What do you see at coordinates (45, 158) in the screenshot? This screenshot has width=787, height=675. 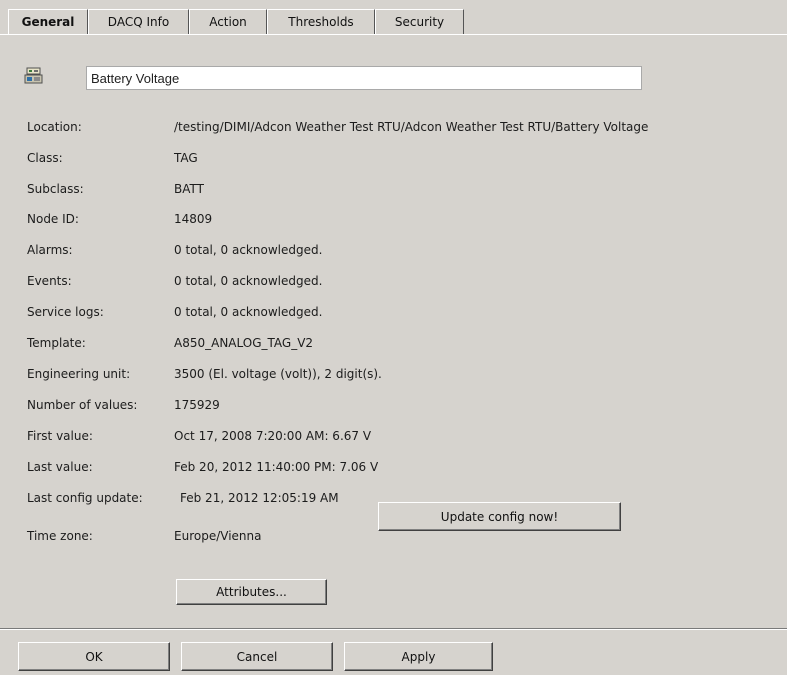 I see `class-label: Class:` at bounding box center [45, 158].